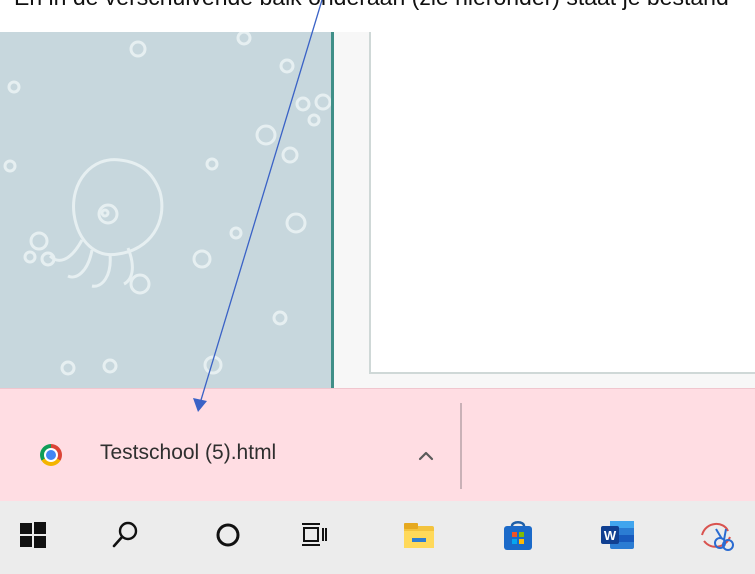  I want to click on download-item: Testschool (5).html, so click(234, 445).